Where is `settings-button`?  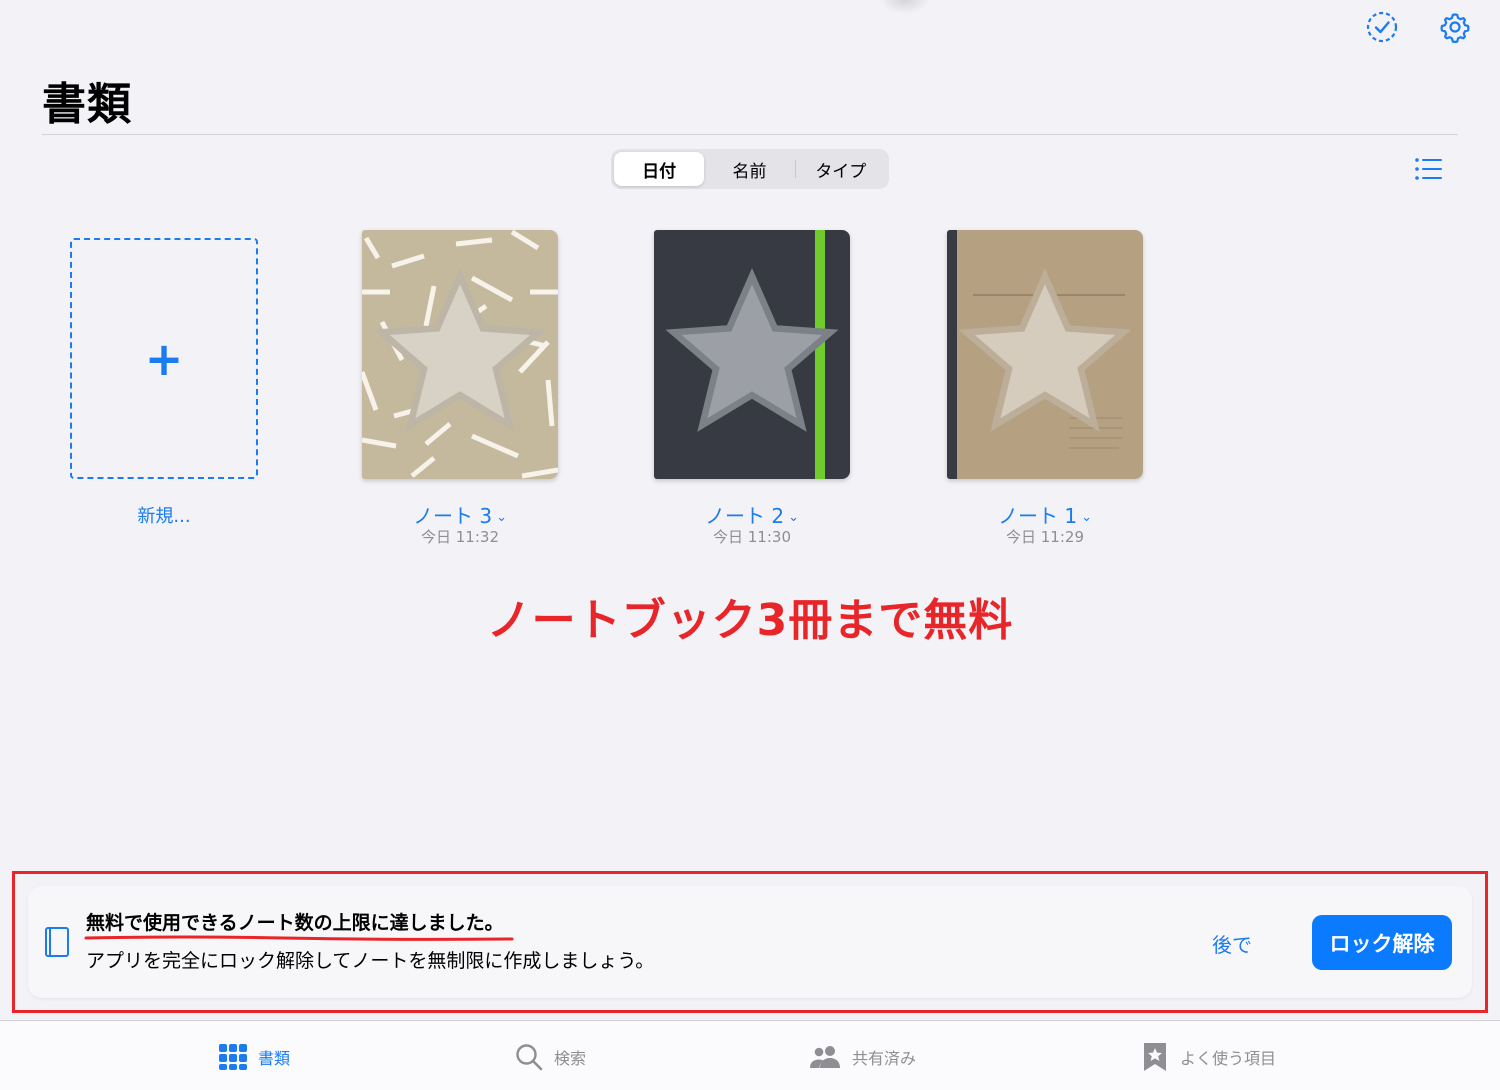 settings-button is located at coordinates (1455, 27).